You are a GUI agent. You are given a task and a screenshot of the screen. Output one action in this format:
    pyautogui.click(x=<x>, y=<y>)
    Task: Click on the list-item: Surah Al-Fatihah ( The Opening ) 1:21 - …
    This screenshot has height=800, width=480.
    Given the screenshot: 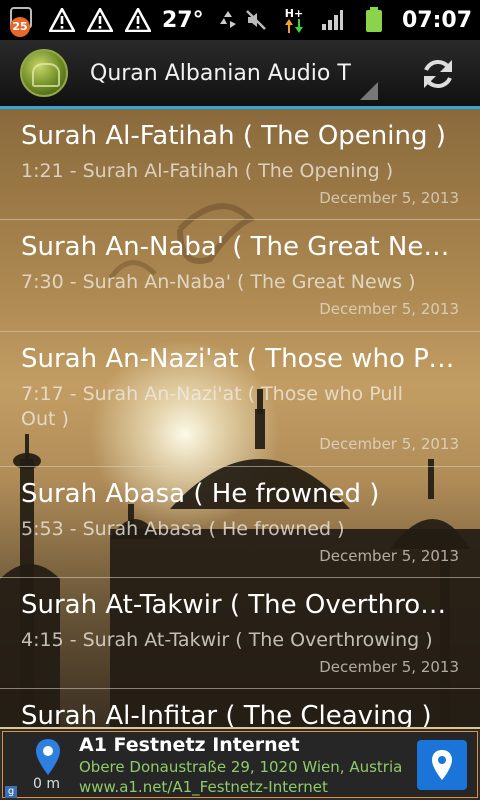 What is the action you would take?
    pyautogui.click(x=240, y=164)
    